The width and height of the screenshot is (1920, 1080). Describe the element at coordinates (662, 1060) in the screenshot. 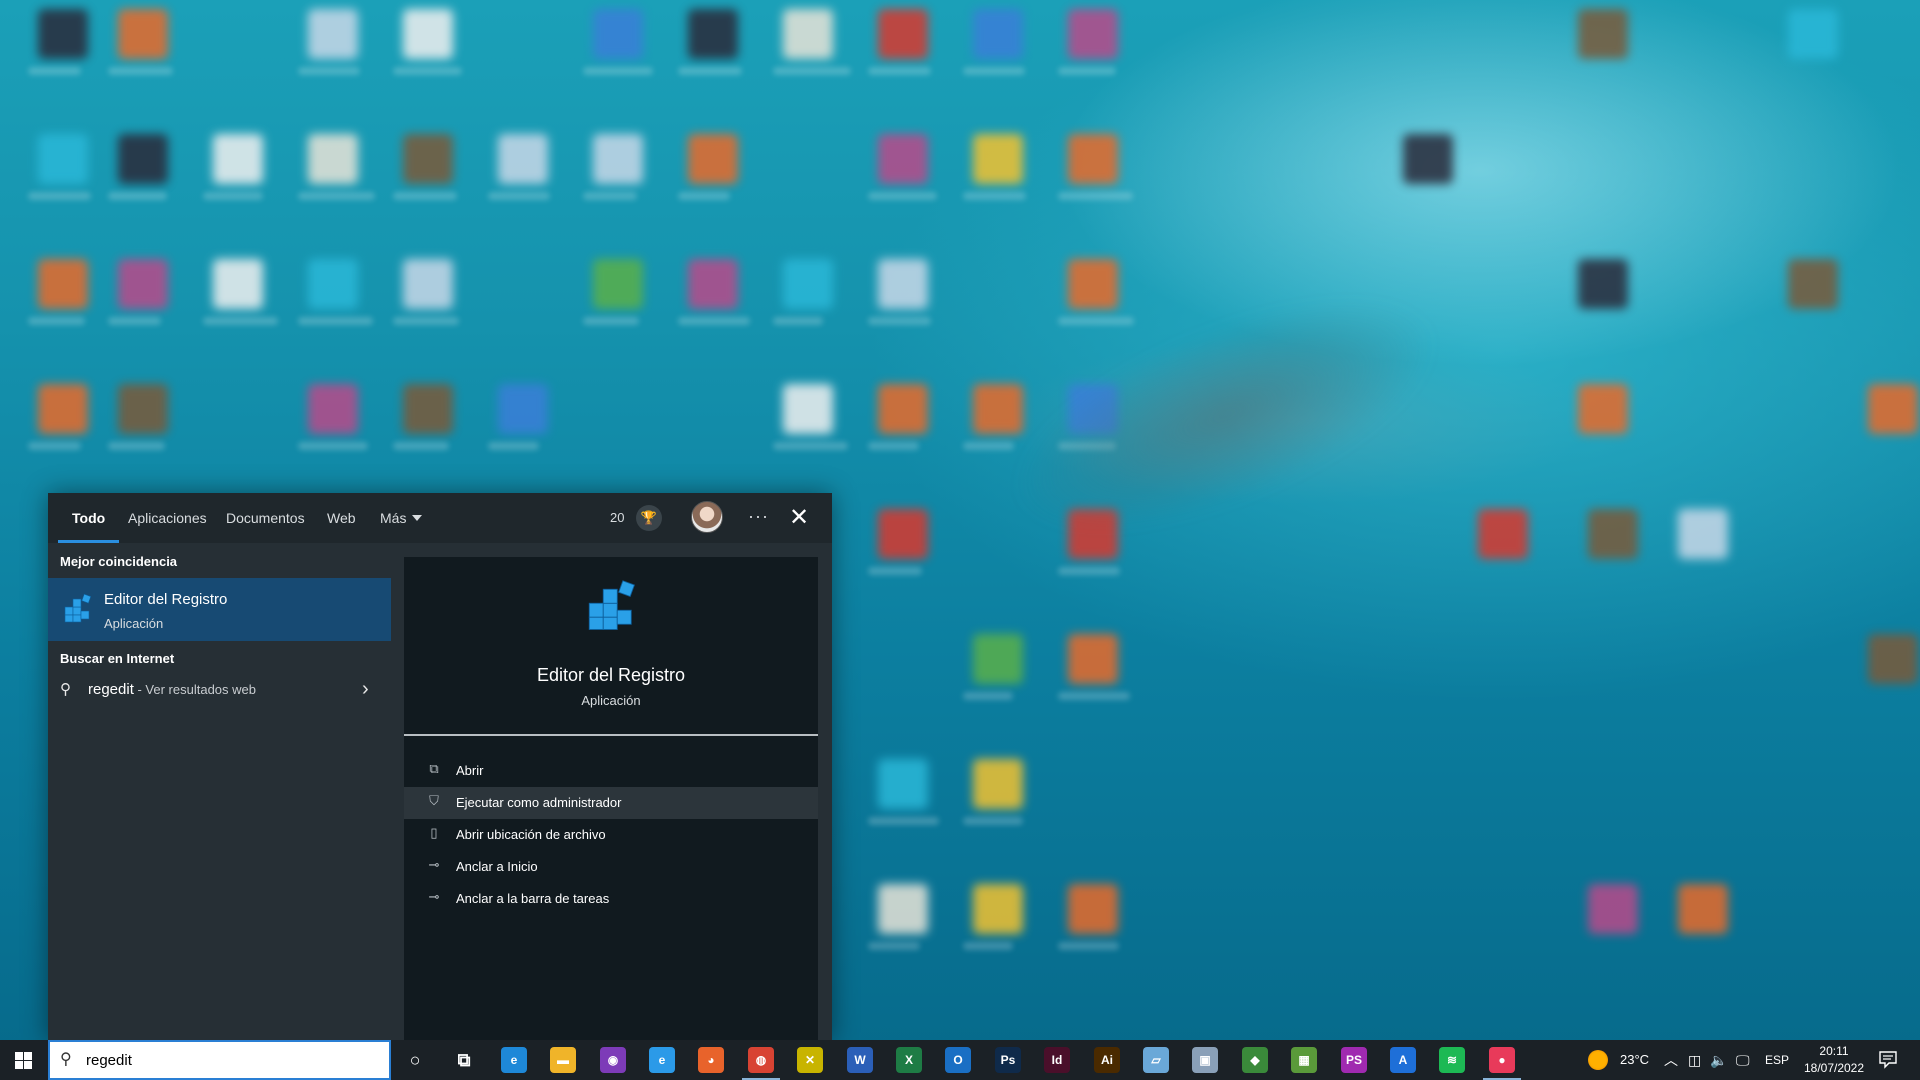

I see `internet-explorer-icon: e` at that location.